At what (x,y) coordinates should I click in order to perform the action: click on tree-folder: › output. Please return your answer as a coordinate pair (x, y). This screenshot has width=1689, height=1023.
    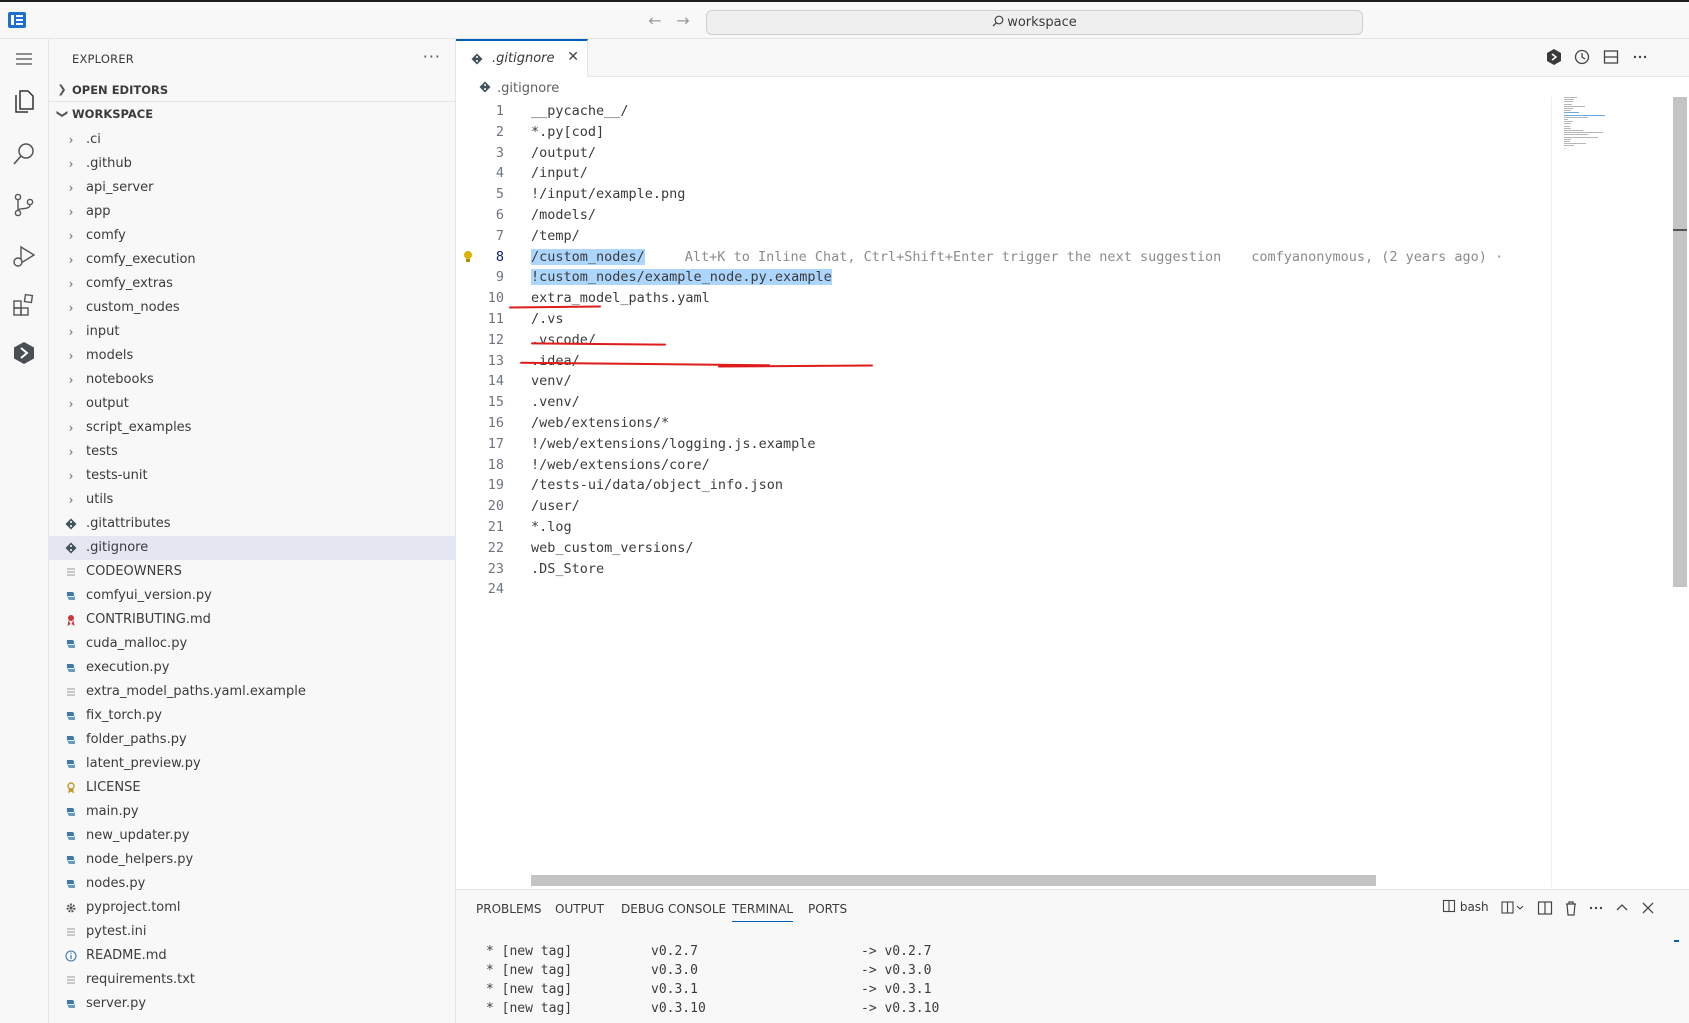
    Looking at the image, I should click on (252, 404).